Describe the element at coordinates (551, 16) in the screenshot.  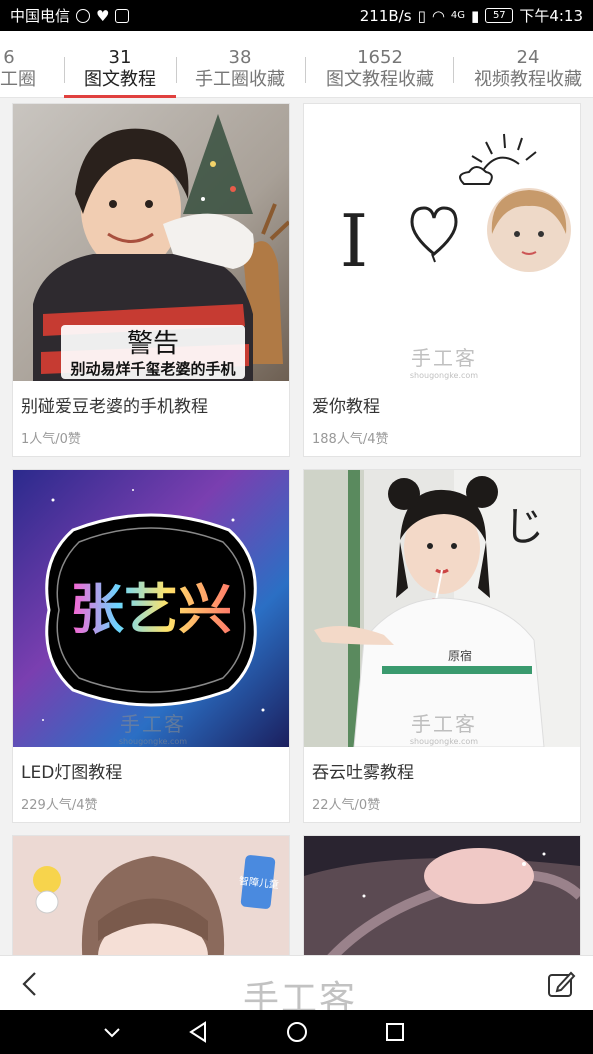
I see `clock: 下午4:13` at that location.